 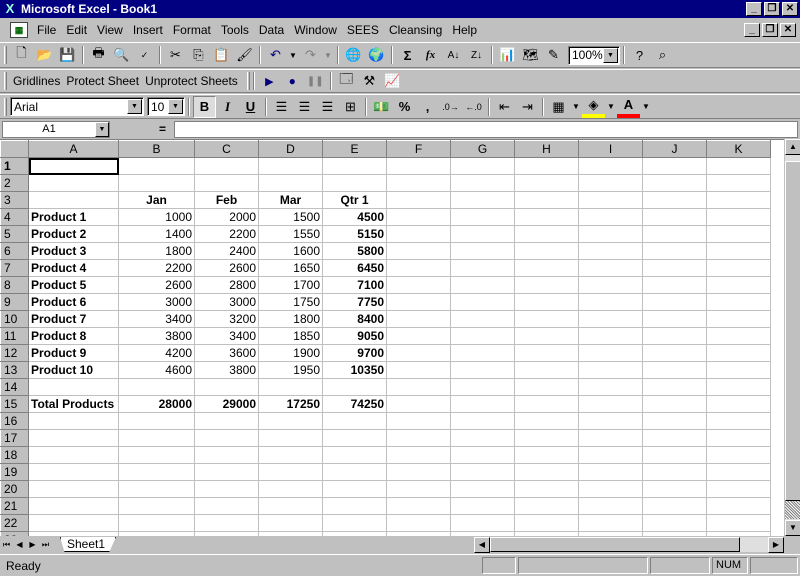 I want to click on row-header: 8, so click(x=14, y=285).